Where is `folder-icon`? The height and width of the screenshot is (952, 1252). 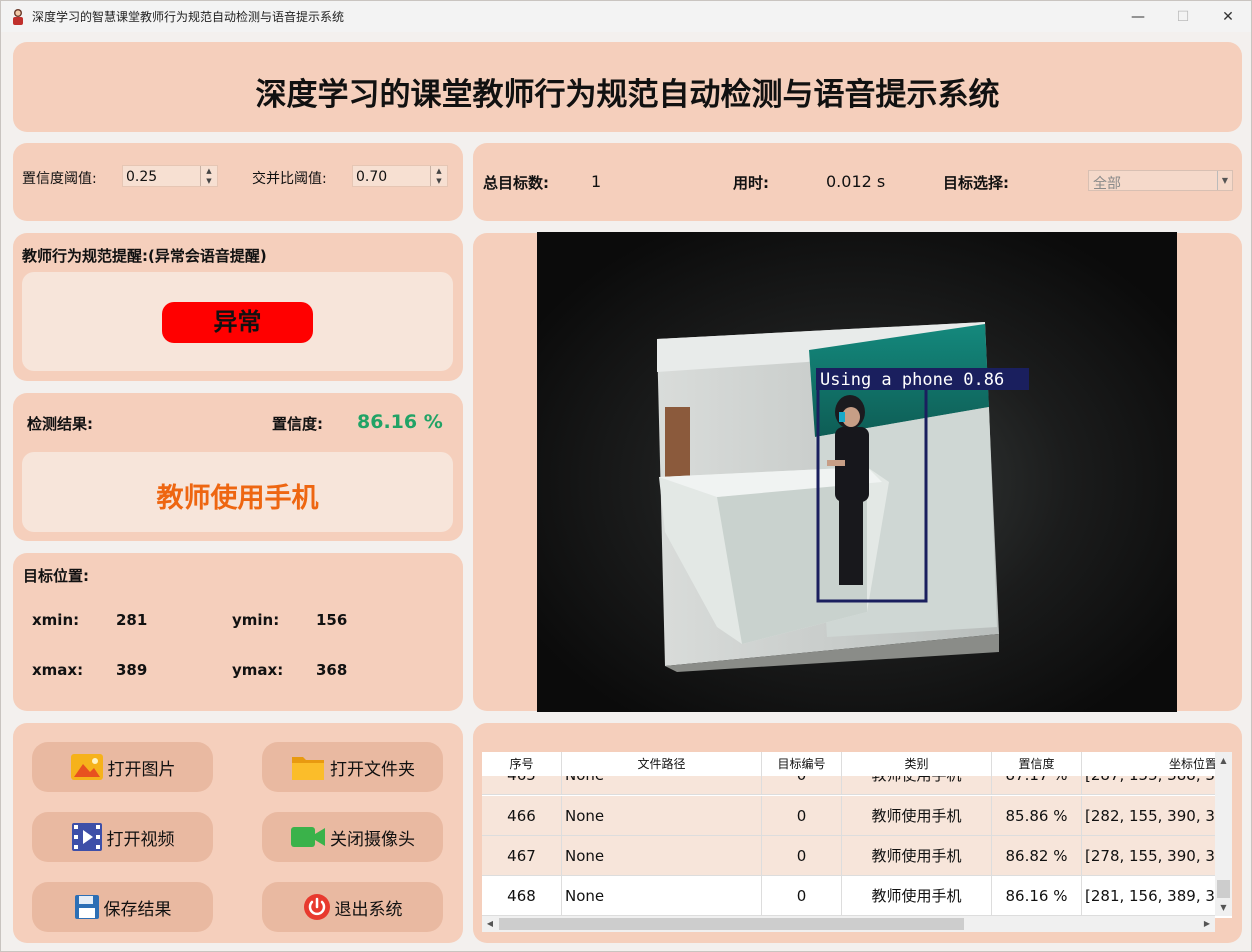
folder-icon is located at coordinates (308, 768).